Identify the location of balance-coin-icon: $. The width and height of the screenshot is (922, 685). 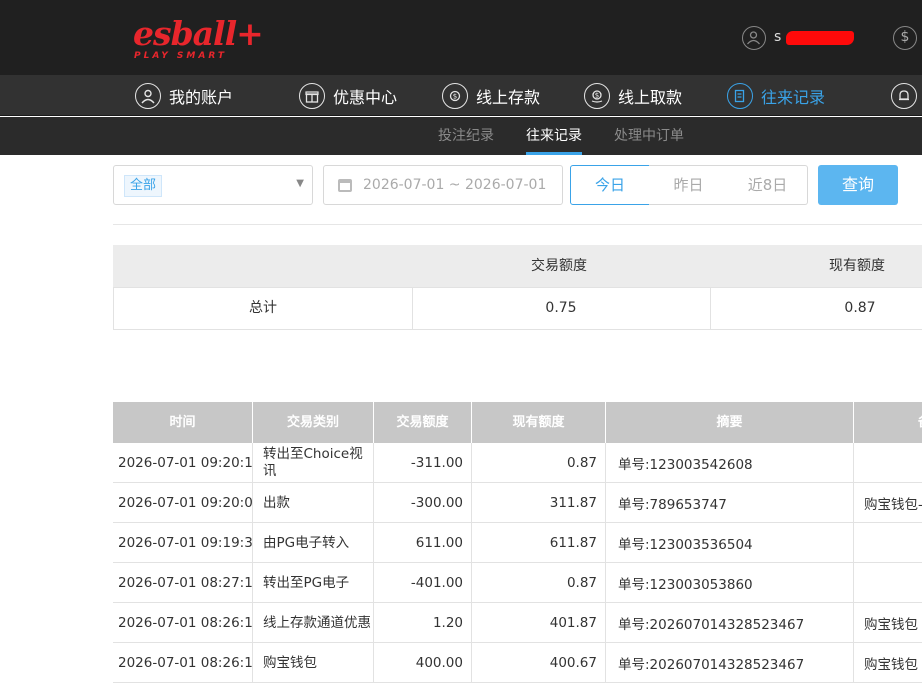
(905, 38).